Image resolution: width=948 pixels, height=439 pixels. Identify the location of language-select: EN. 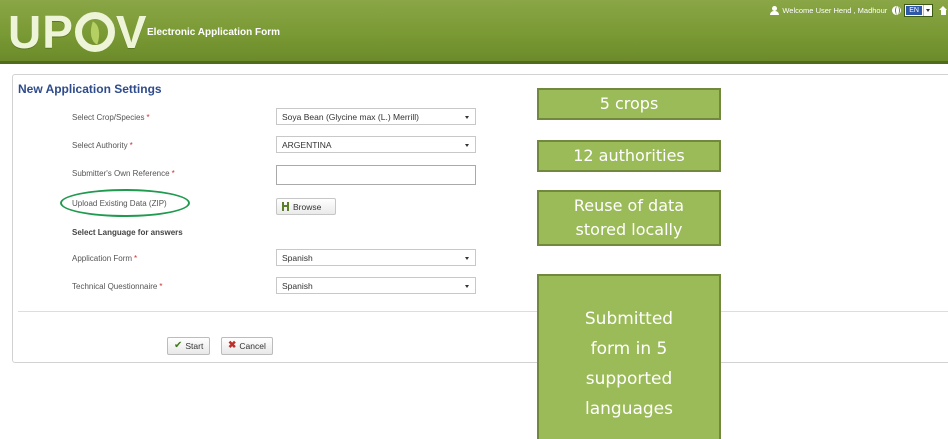
(918, 10).